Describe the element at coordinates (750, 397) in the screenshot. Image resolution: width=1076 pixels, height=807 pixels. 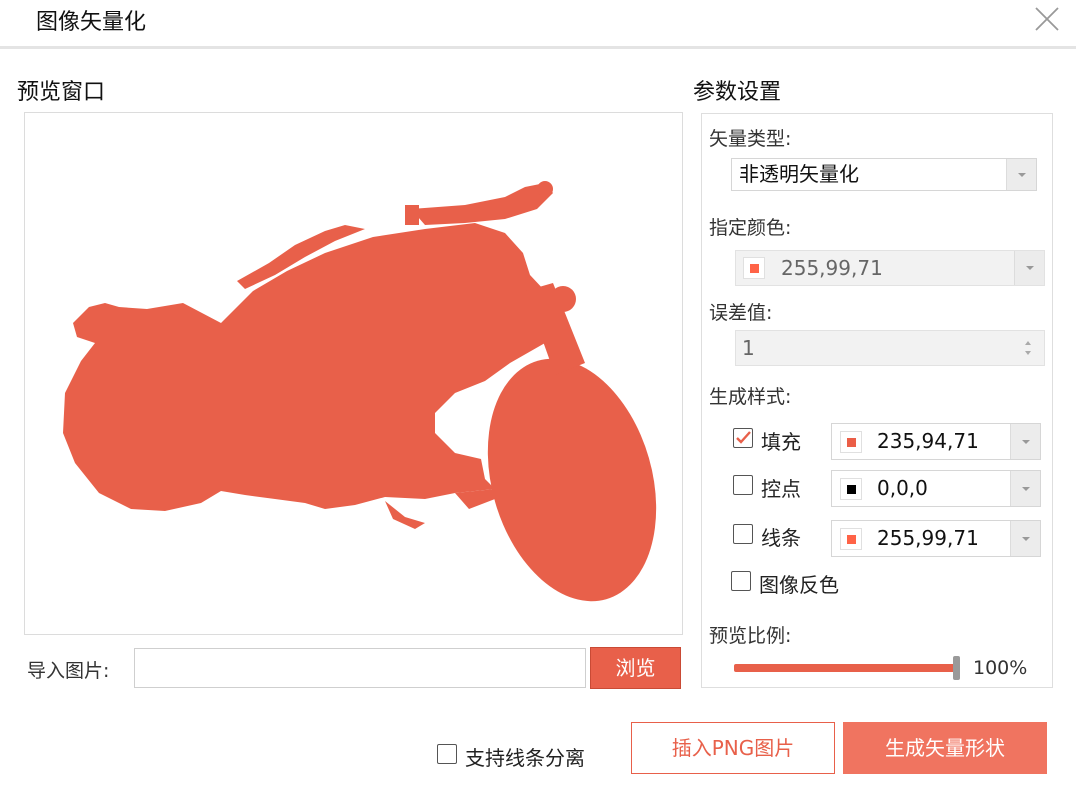
I see `style-label: 生成样式:` at that location.